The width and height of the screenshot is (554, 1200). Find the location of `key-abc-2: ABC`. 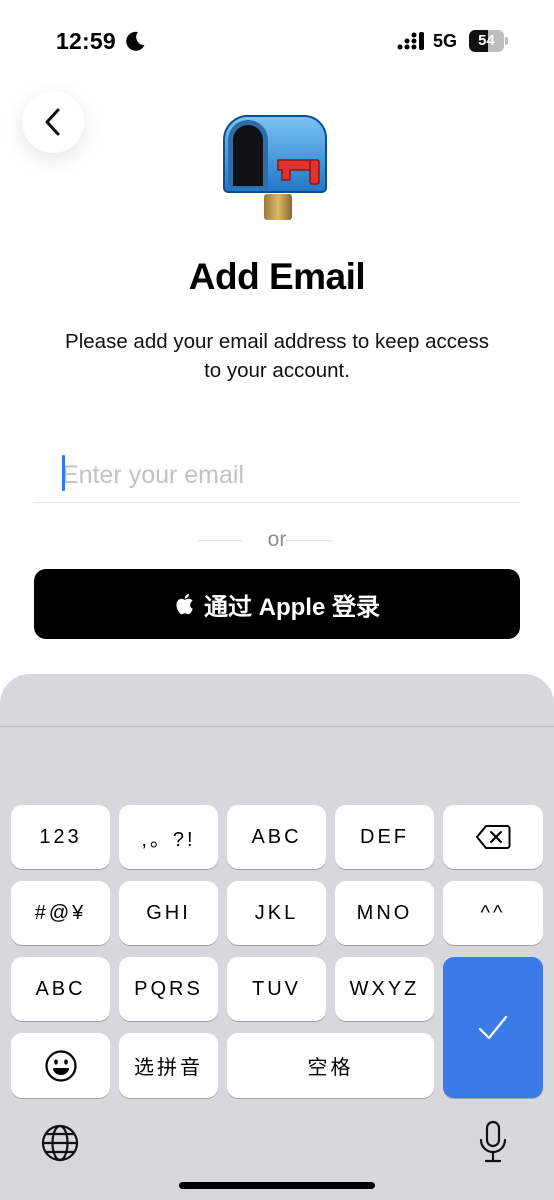

key-abc-2: ABC is located at coordinates (276, 837).